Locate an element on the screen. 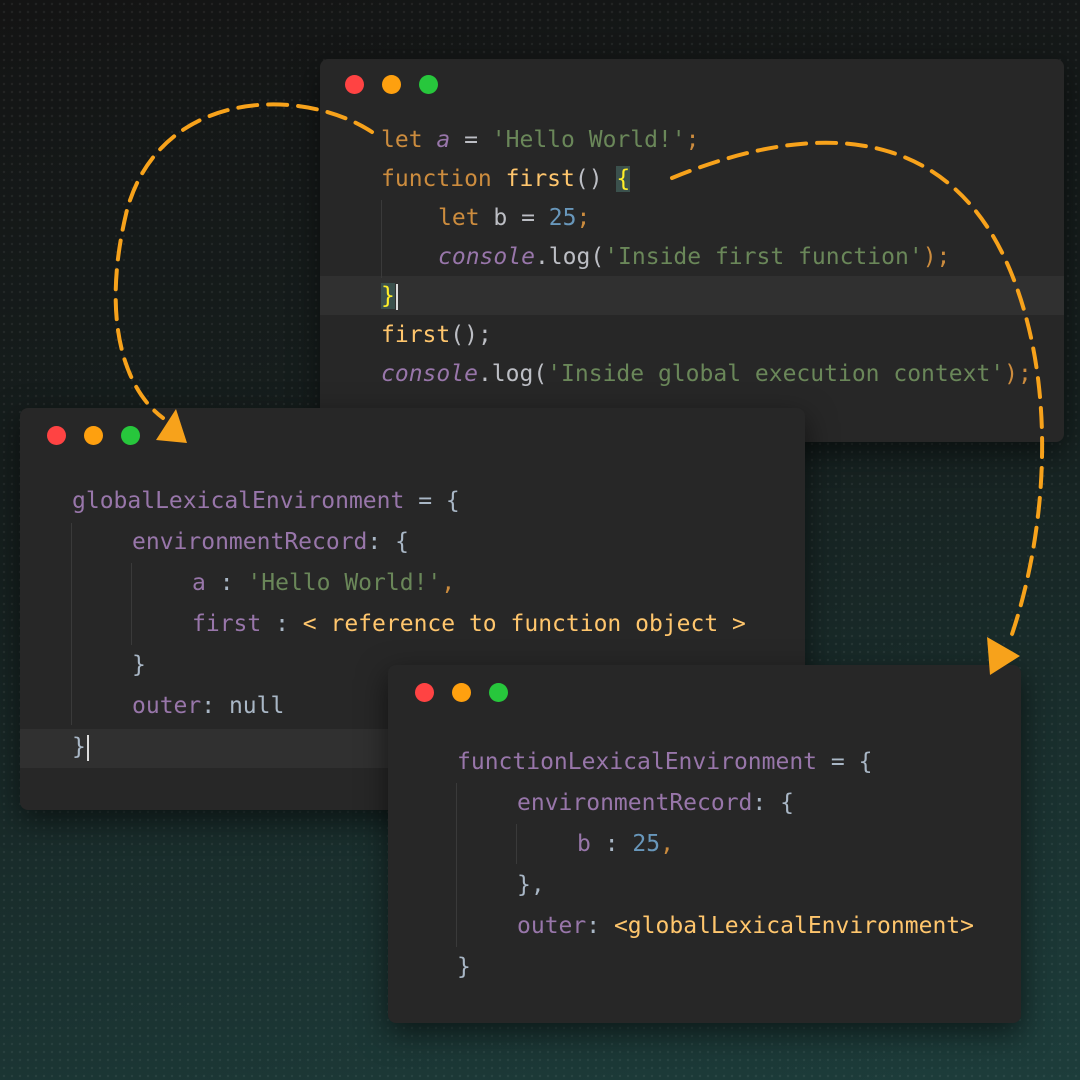  code-line: first(); is located at coordinates (436, 335).